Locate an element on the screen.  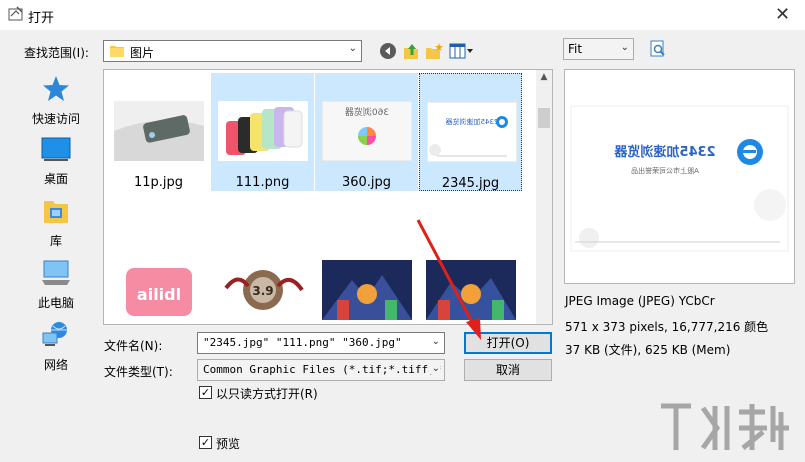
cancel-button: 取消 is located at coordinates (508, 370).